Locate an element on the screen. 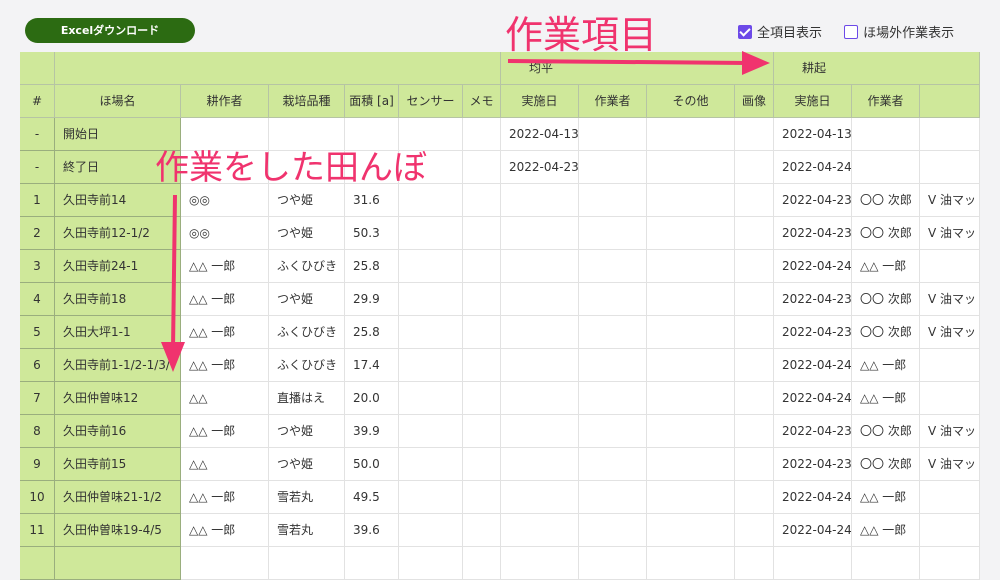  row-5-memo is located at coordinates (482, 299).